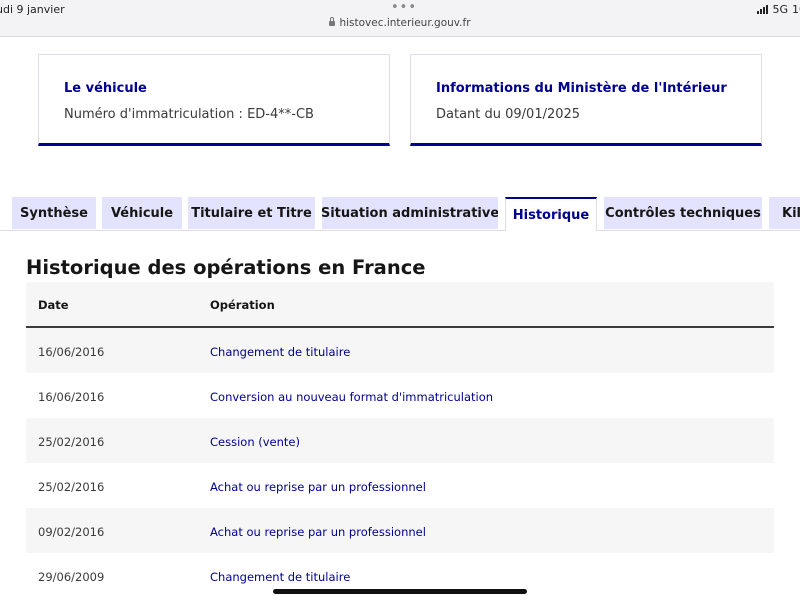 Image resolution: width=800 pixels, height=600 pixels. What do you see at coordinates (404, 7) in the screenshot?
I see `more-options-icon: •••` at bounding box center [404, 7].